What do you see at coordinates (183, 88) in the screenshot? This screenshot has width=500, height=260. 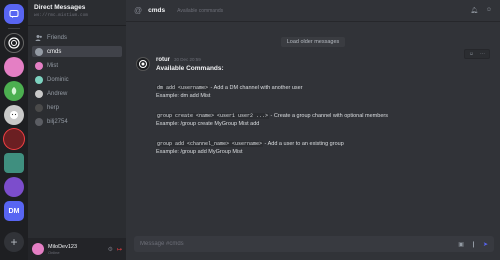 I see `command-code: dm add <username>` at bounding box center [183, 88].